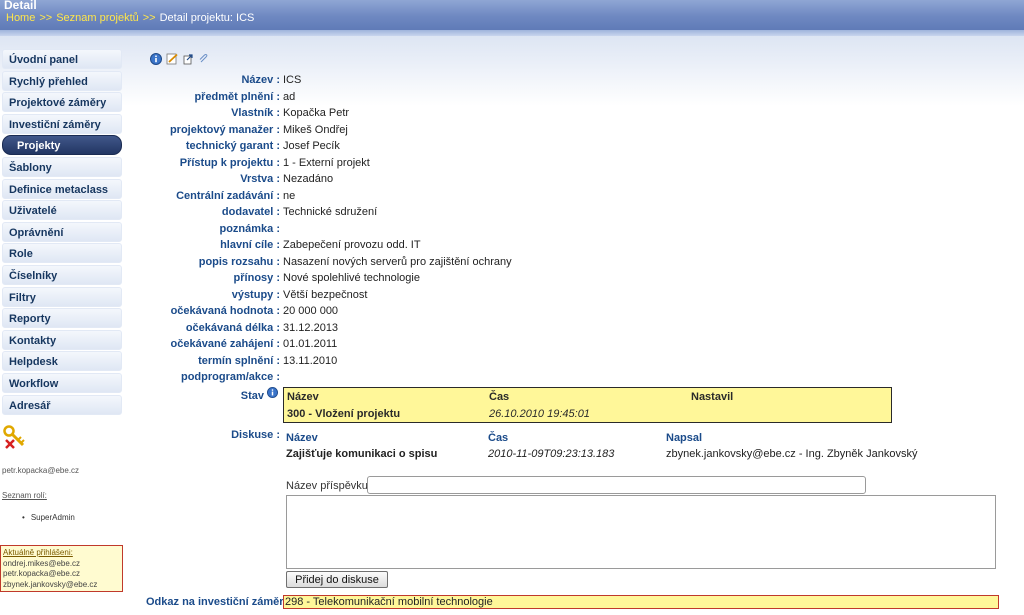 This screenshot has width=1024, height=615. Describe the element at coordinates (499, 397) in the screenshot. I see `state-header-time: Čas` at that location.